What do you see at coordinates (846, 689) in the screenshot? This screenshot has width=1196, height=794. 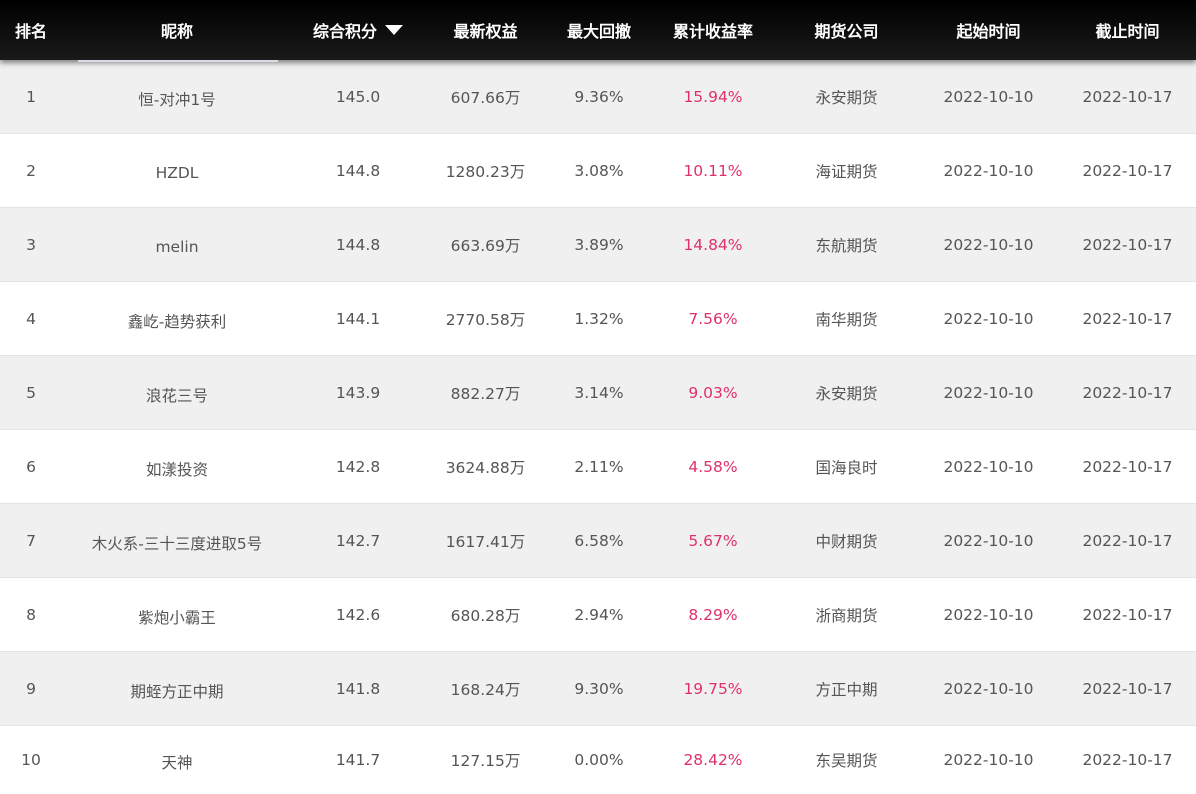 I see `futures-company-cell: 方正中期` at bounding box center [846, 689].